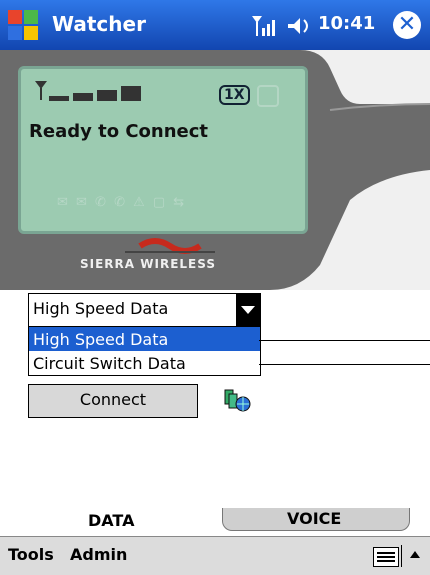 The image size is (430, 575). I want to click on tab-voice: VOICE, so click(316, 519).